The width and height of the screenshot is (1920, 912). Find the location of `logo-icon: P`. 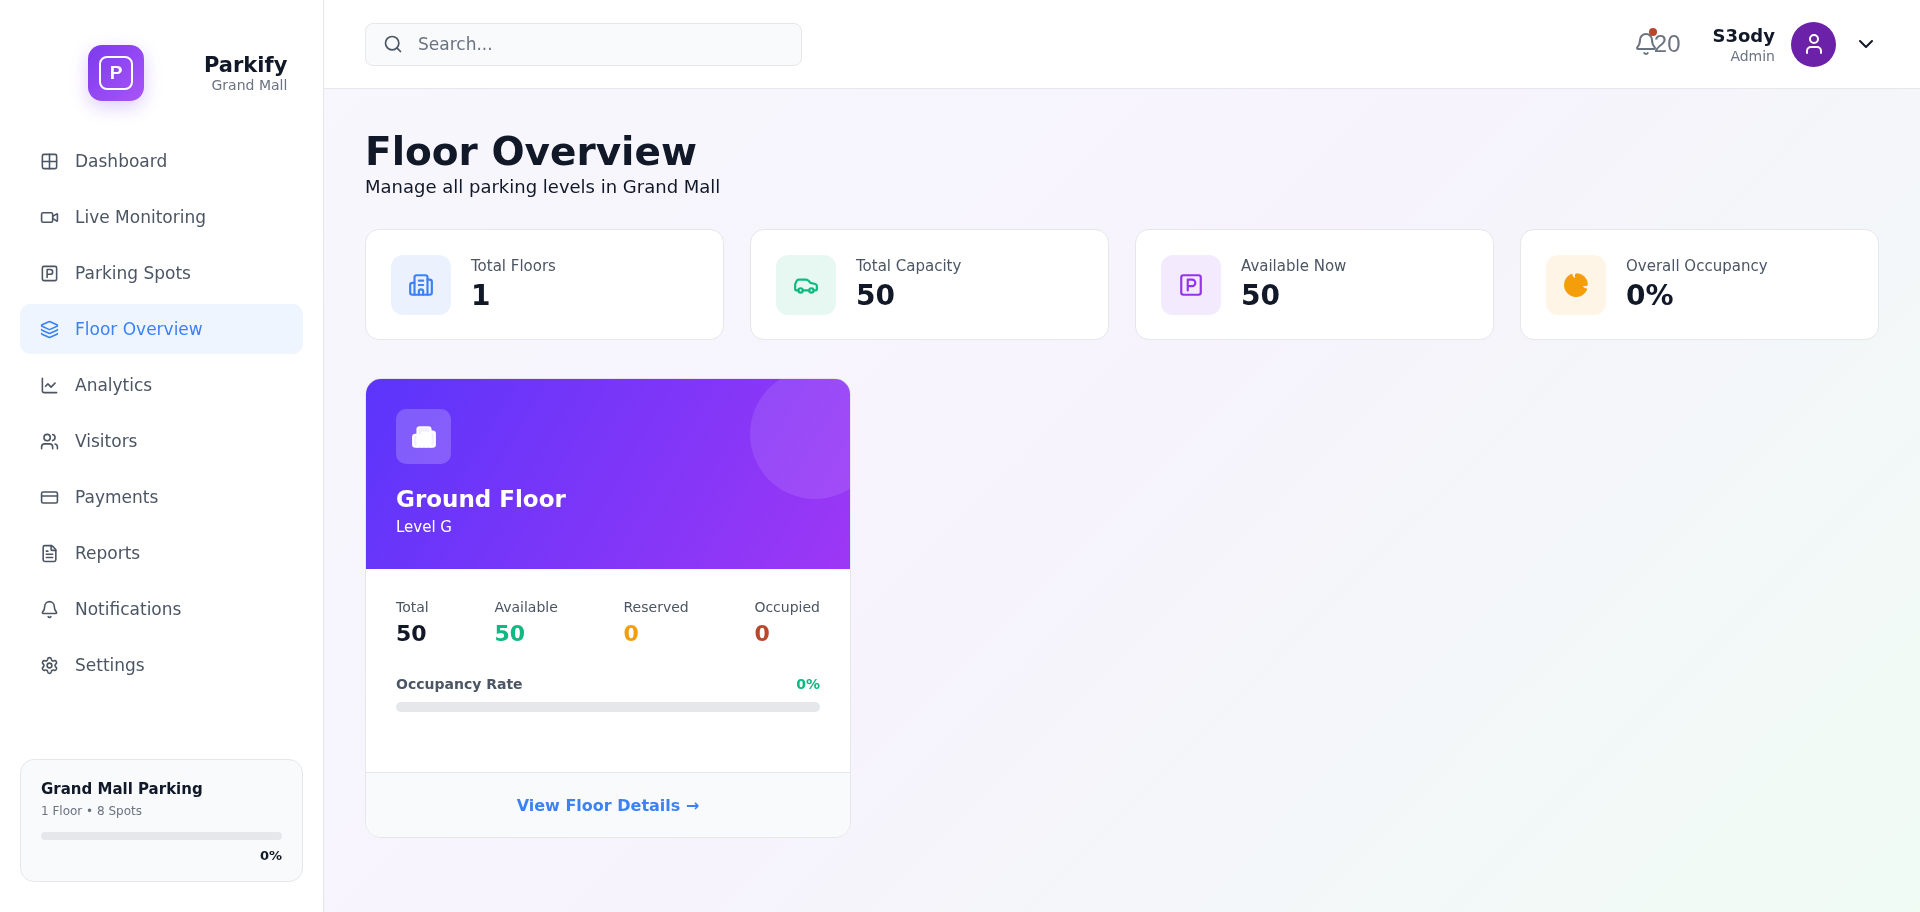

logo-icon: P is located at coordinates (116, 73).